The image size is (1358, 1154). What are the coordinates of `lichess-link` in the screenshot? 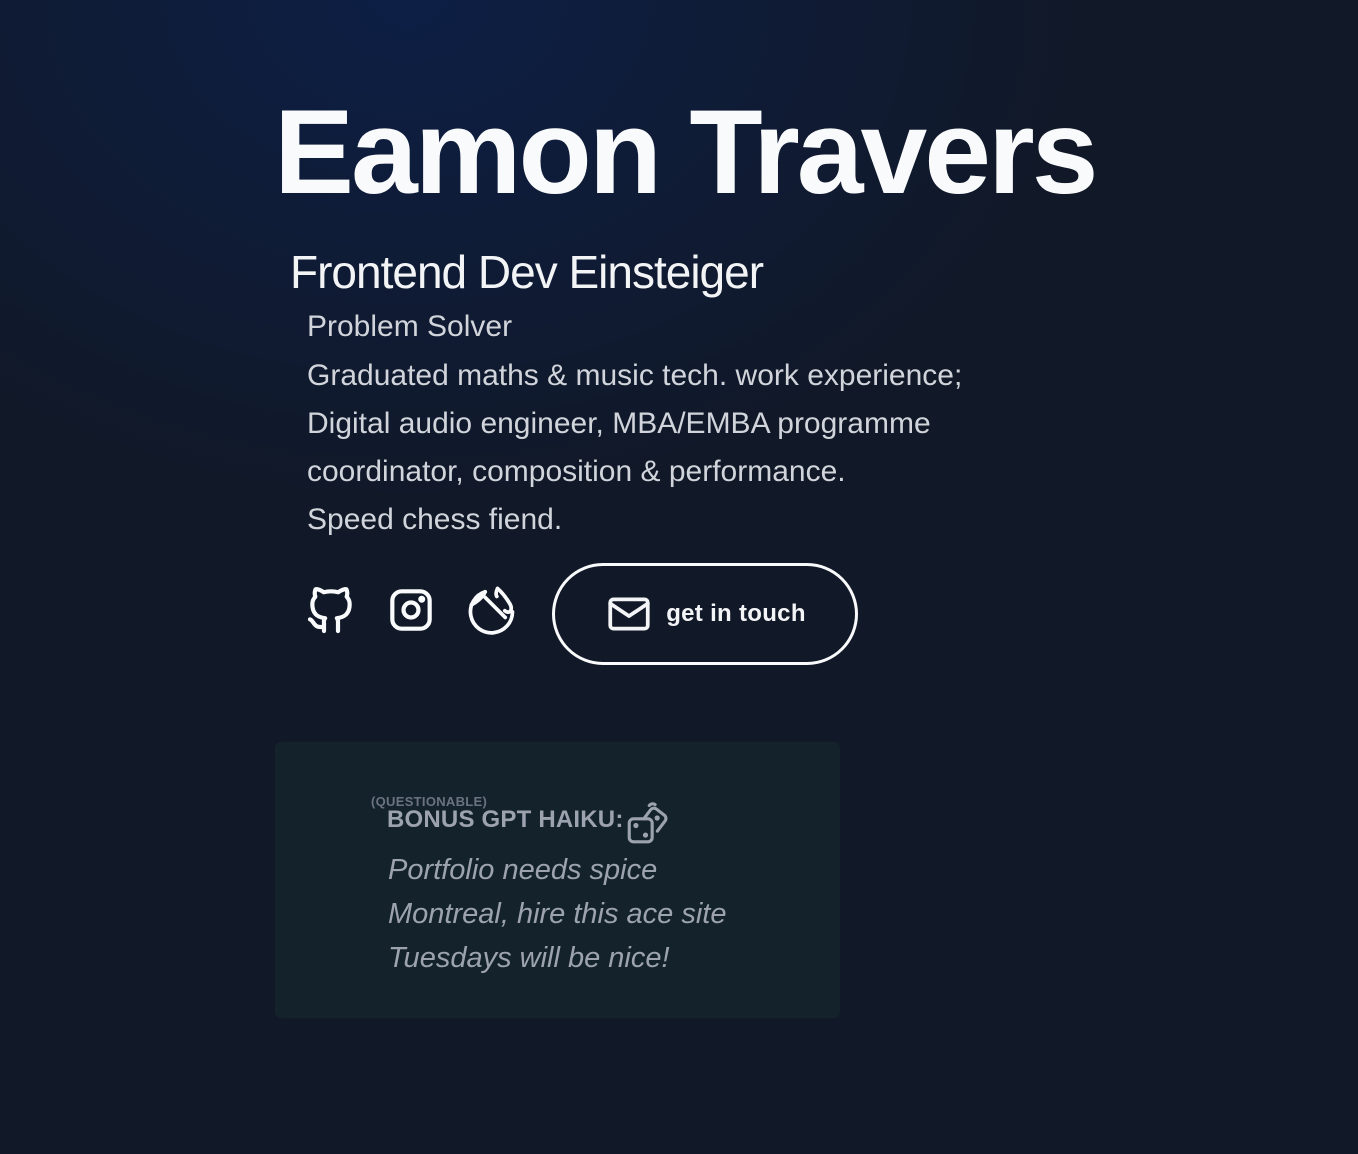 It's located at (491, 610).